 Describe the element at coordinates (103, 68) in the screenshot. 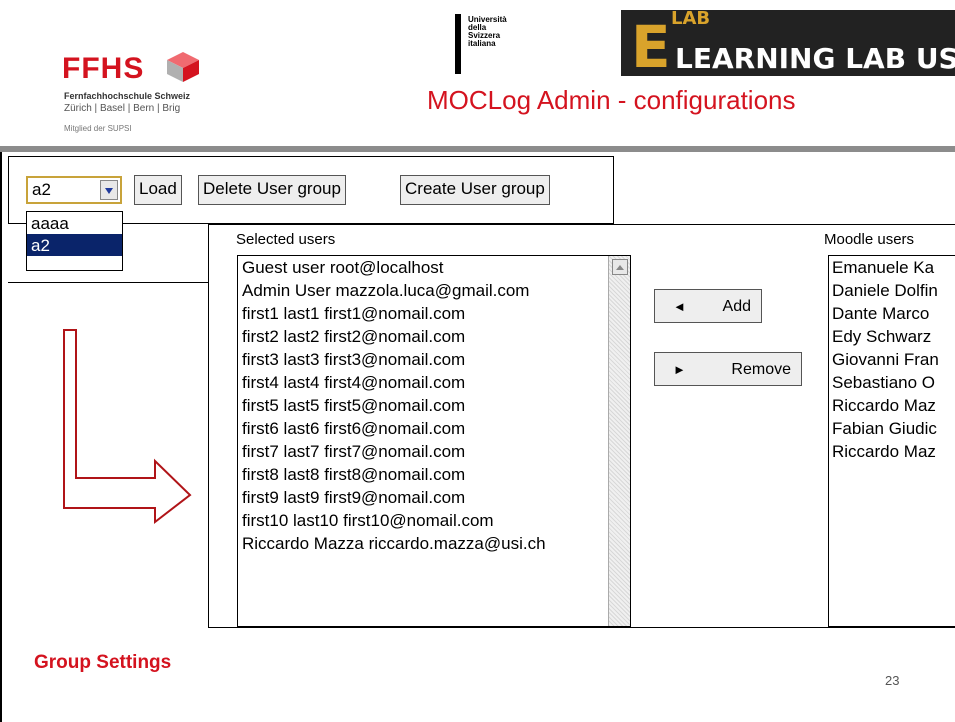

I see `ffhs-logo: FFHS` at that location.